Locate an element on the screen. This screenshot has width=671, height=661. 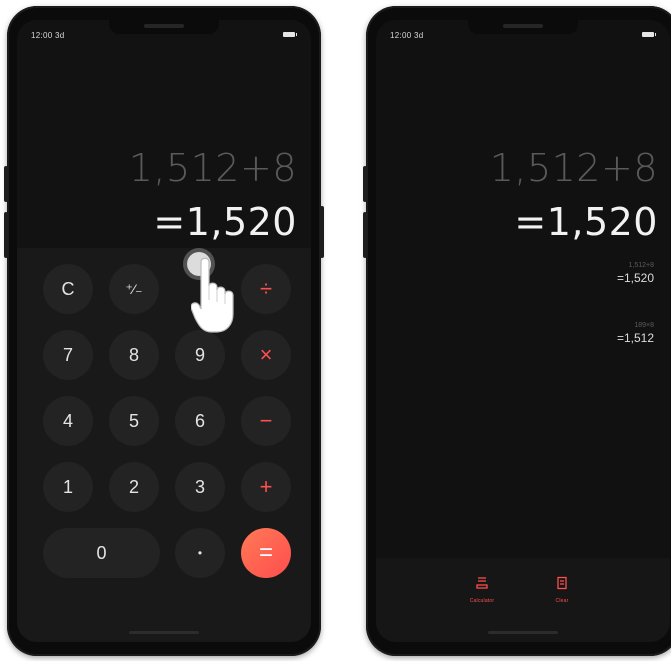
digit-1-key: 1 is located at coordinates (68, 487).